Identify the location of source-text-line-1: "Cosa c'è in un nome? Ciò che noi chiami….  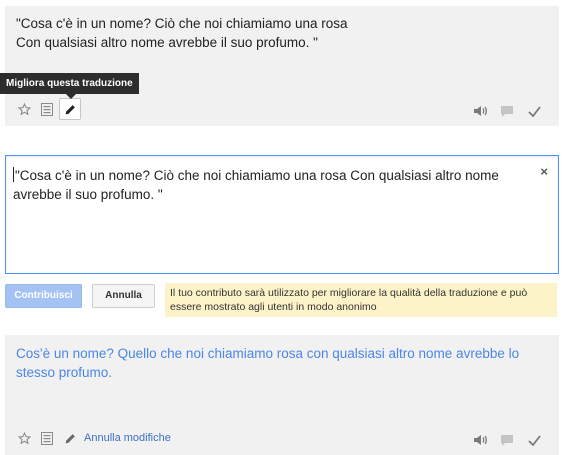
(182, 23).